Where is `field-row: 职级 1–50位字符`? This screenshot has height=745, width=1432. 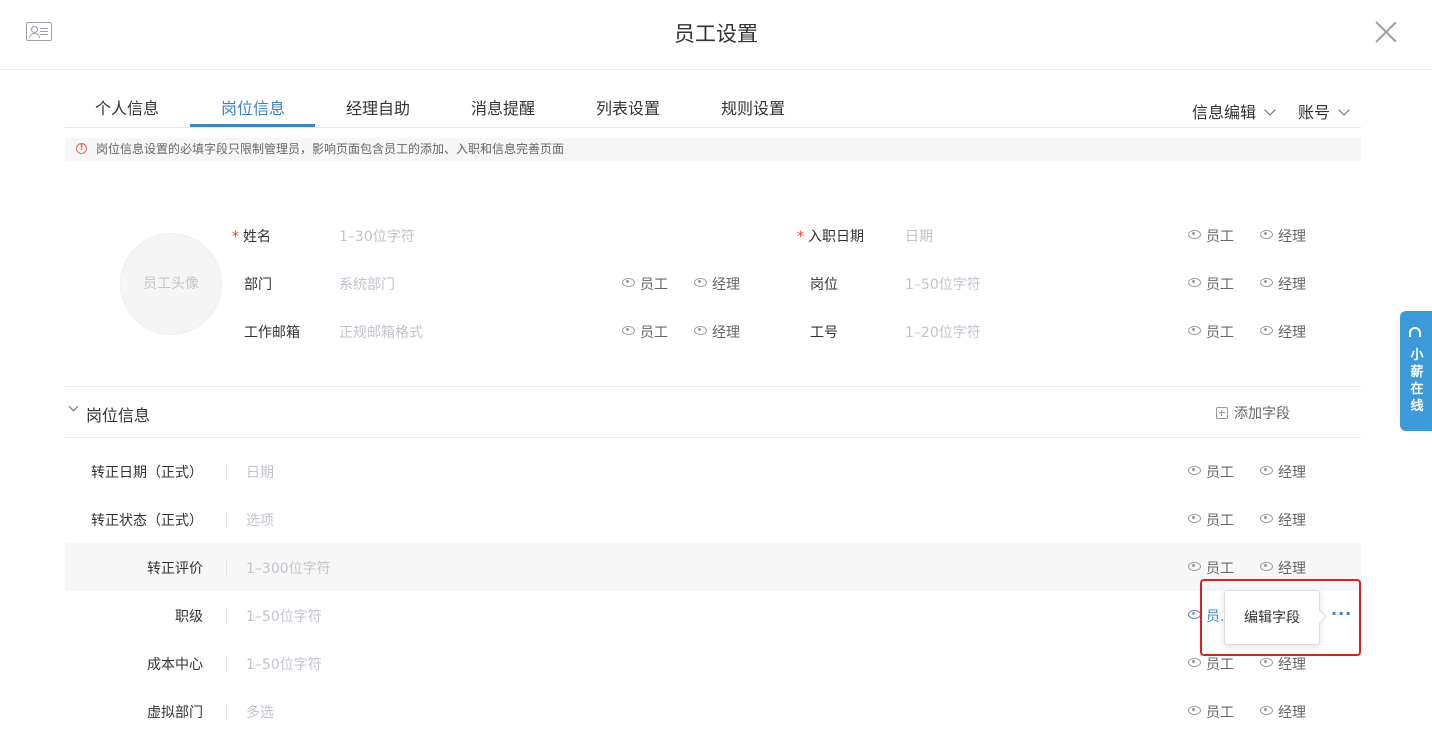 field-row: 职级 1–50位字符 is located at coordinates (713, 615).